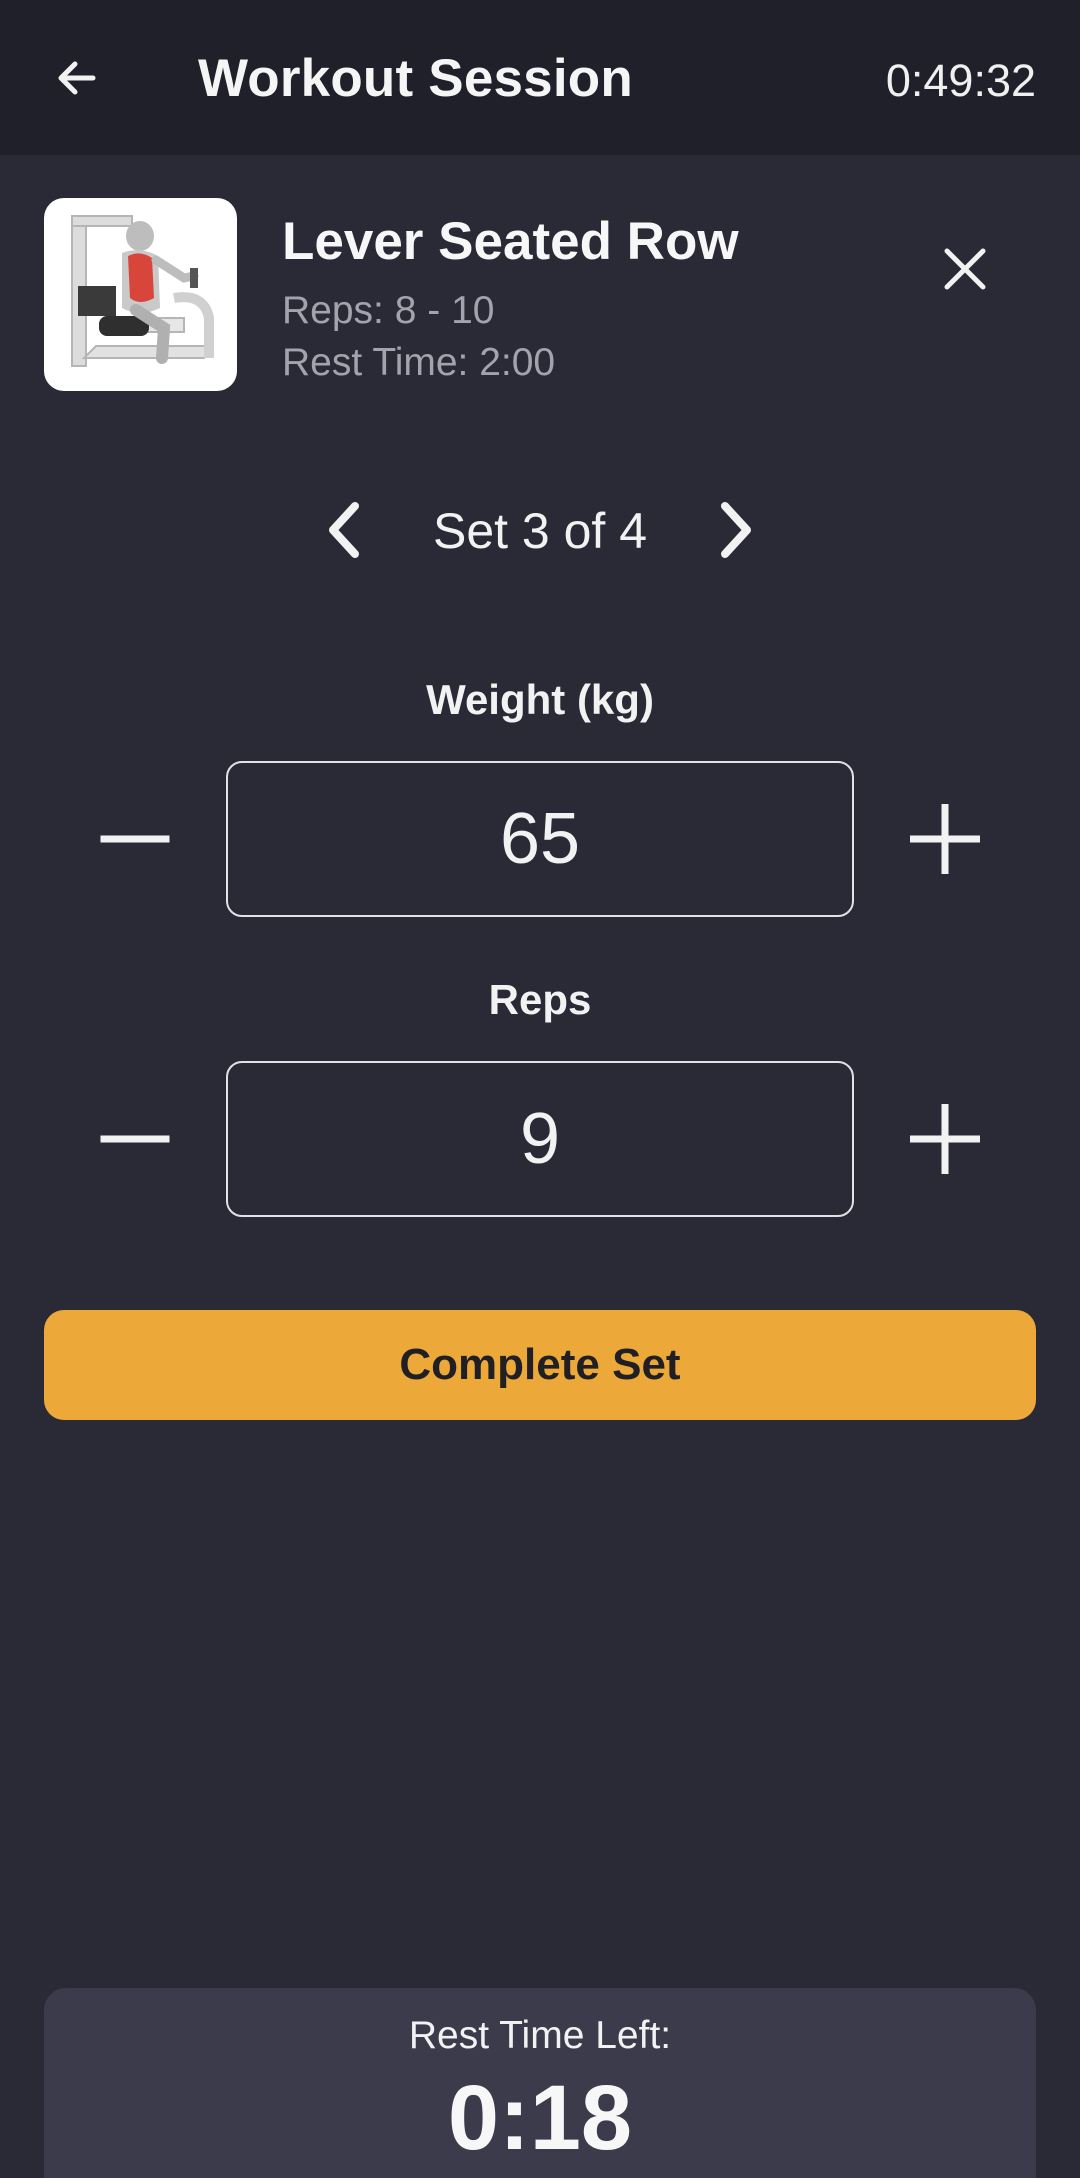 Image resolution: width=1080 pixels, height=2178 pixels. I want to click on chevron-right-icon, so click(736, 530).